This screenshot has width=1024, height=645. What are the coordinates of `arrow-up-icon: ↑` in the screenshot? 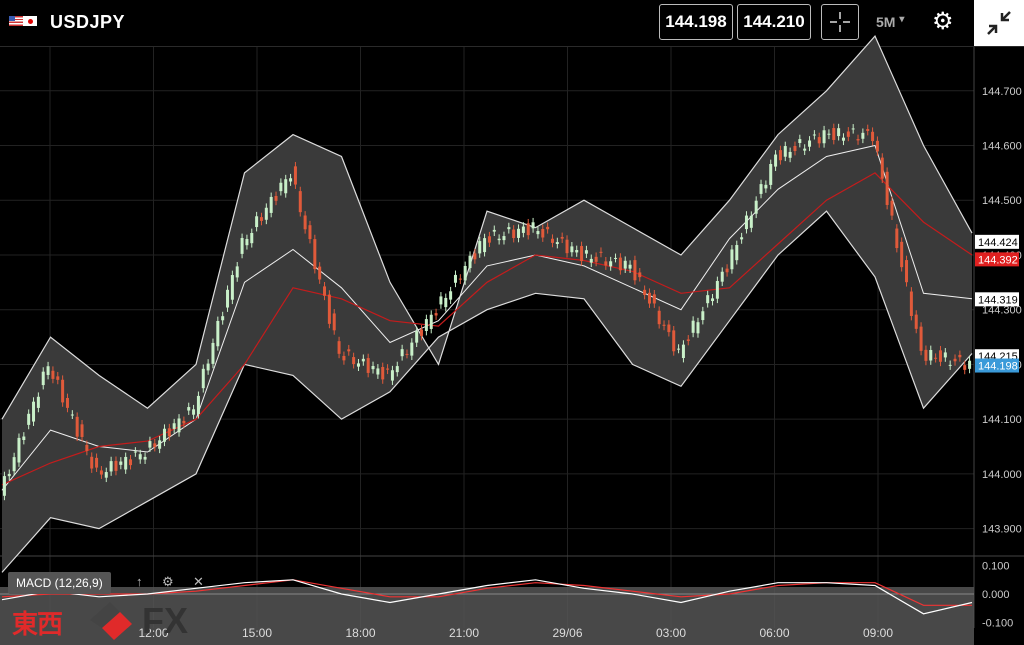 It's located at (139, 581).